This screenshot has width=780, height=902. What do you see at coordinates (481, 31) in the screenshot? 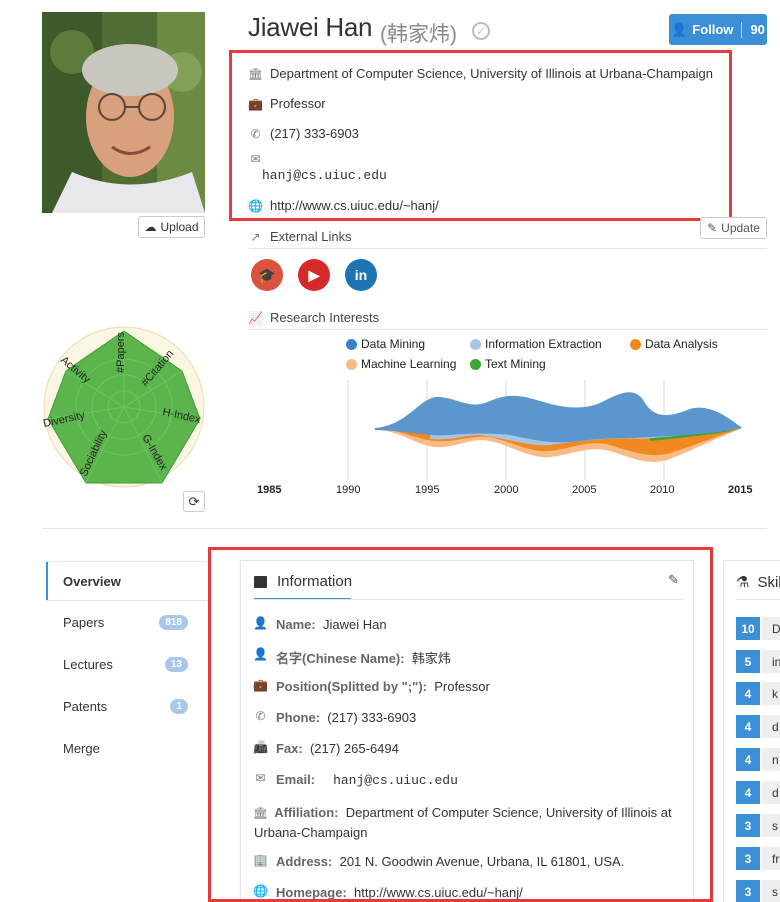
I see `verified-check-icon: ✓` at bounding box center [481, 31].